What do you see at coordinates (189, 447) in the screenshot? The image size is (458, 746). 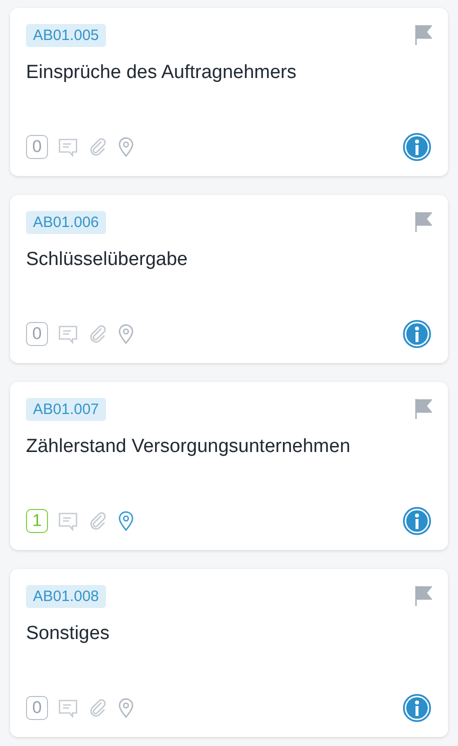 I see `card-title: Zählerstand Versorgungsunternehmen` at bounding box center [189, 447].